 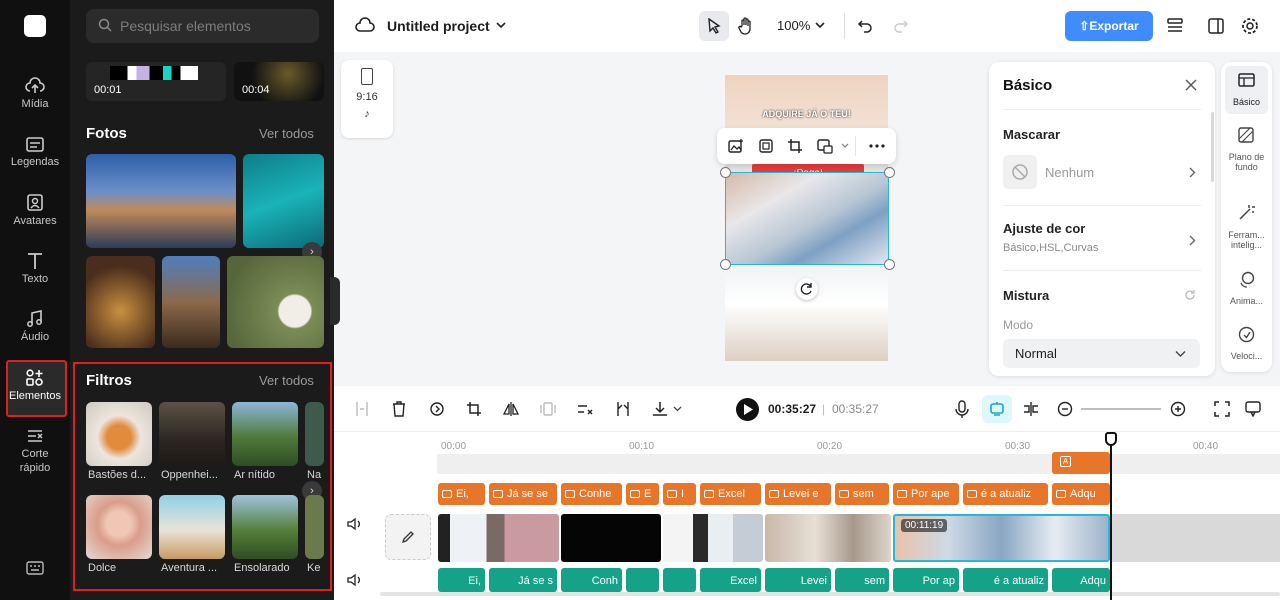 I want to click on transition-icon, so click(x=585, y=409).